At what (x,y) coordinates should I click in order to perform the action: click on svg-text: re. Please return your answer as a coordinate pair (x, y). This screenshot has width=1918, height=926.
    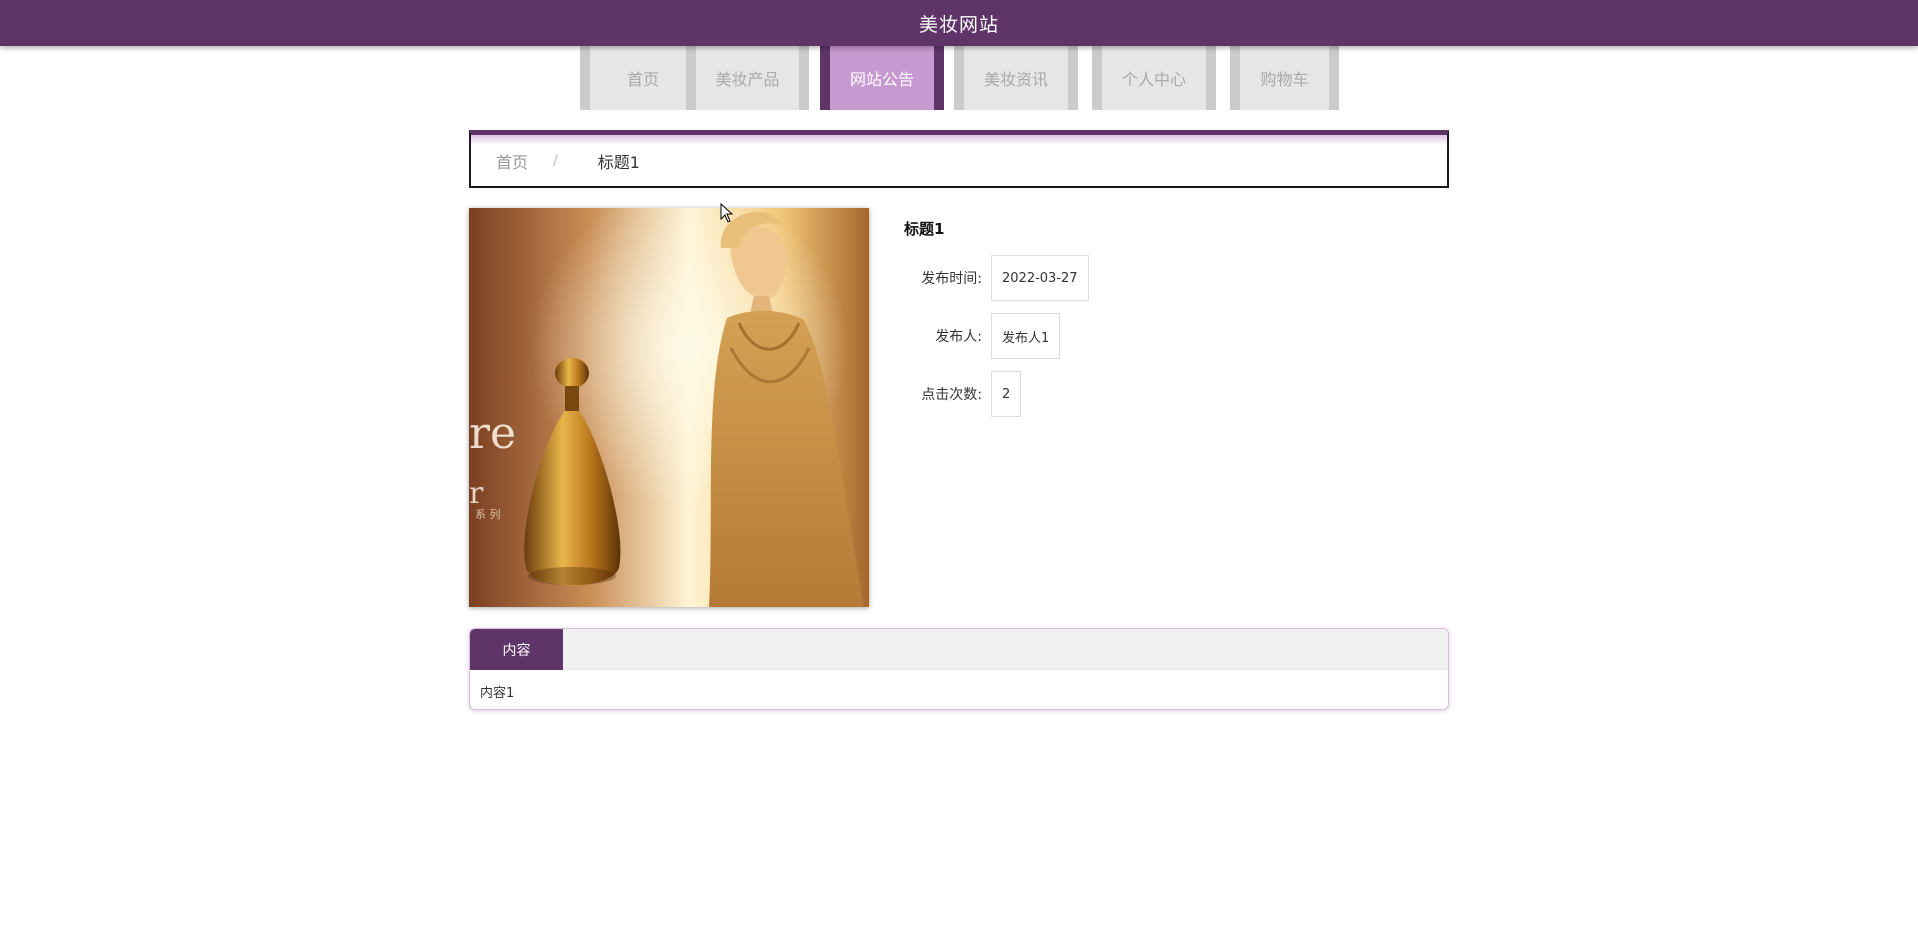
    Looking at the image, I should click on (492, 433).